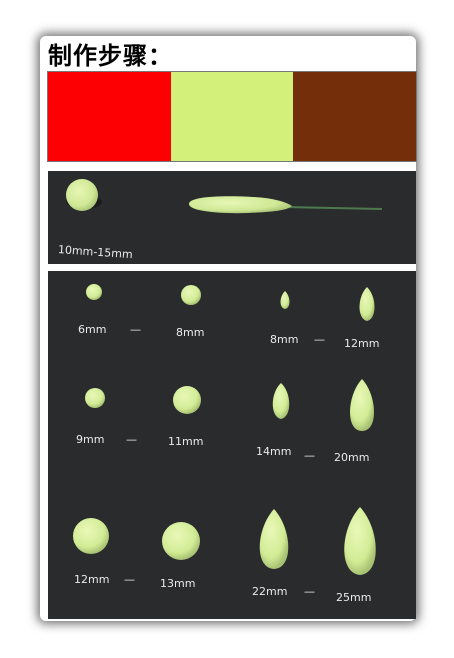  Describe the element at coordinates (354, 597) in the screenshot. I see `cone-size-label: 25mm` at that location.